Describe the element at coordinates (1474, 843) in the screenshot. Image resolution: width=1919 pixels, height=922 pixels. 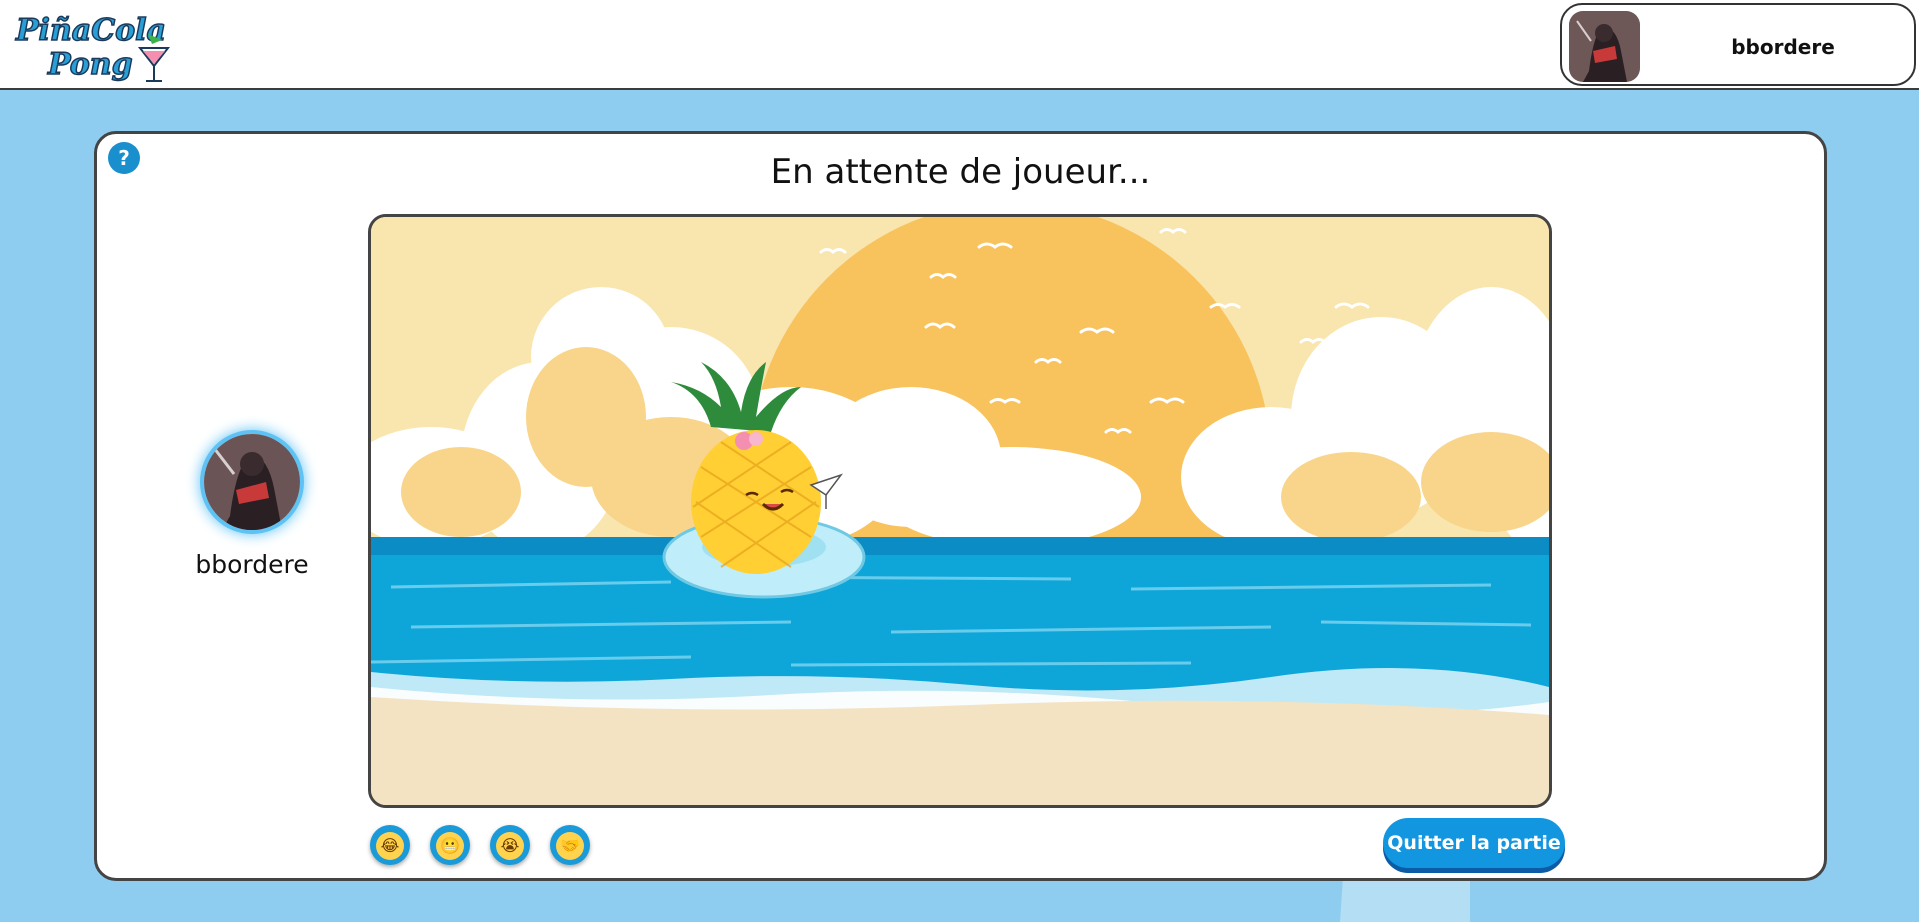
I see `quit-game-button: Quitter la partie` at that location.